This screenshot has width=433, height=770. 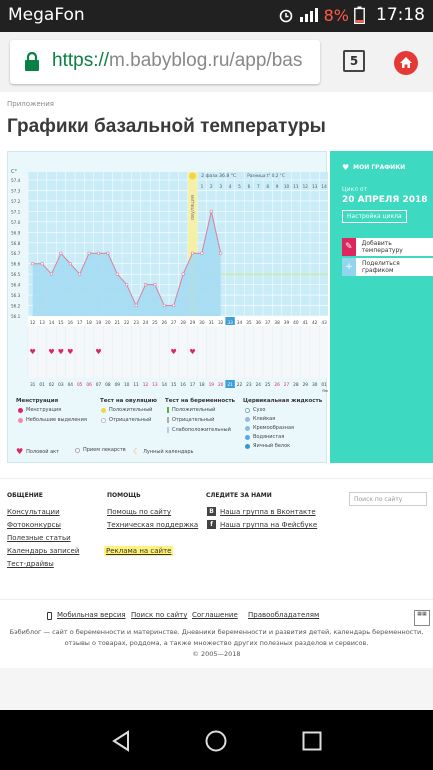 I want to click on battery-icon, so click(x=359, y=15).